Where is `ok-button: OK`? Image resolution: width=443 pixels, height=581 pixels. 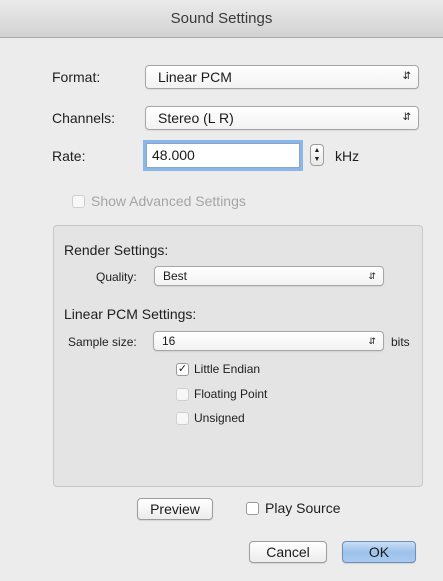 ok-button: OK is located at coordinates (379, 552).